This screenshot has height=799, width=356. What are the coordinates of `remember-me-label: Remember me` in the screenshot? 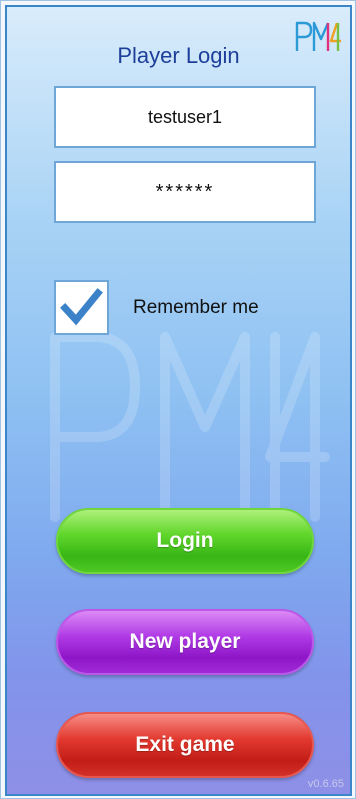 It's located at (196, 308).